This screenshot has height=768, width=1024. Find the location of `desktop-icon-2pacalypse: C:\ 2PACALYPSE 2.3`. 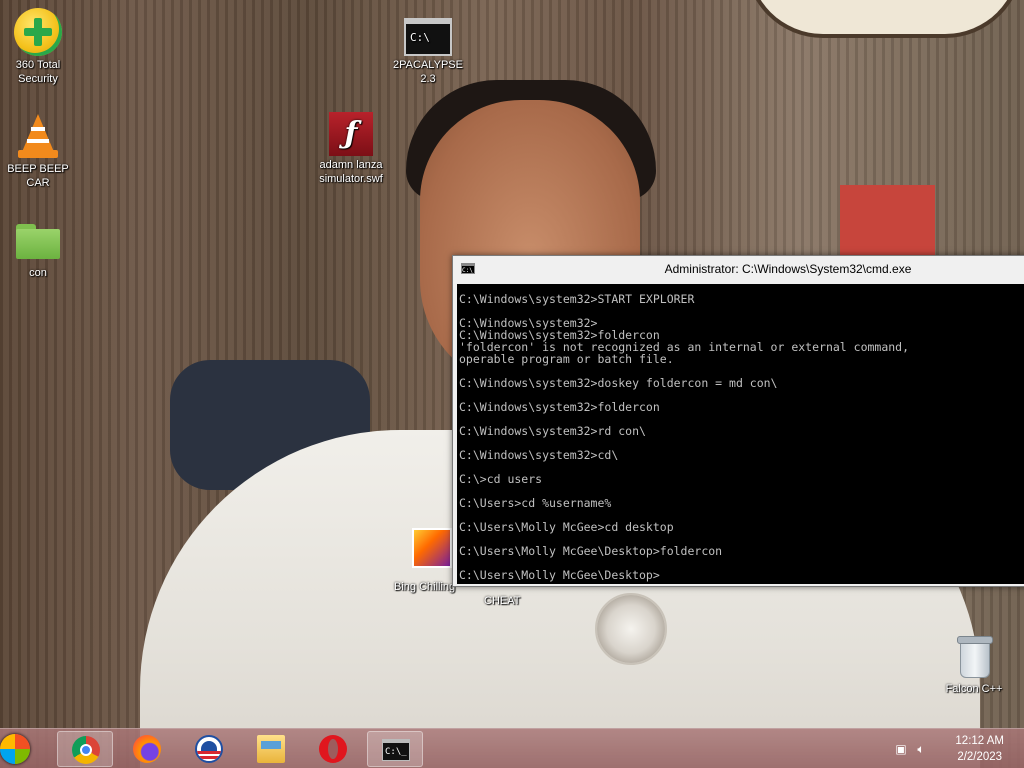

desktop-icon-2pacalypse: C:\ 2PACALYPSE 2.3 is located at coordinates (428, 49).